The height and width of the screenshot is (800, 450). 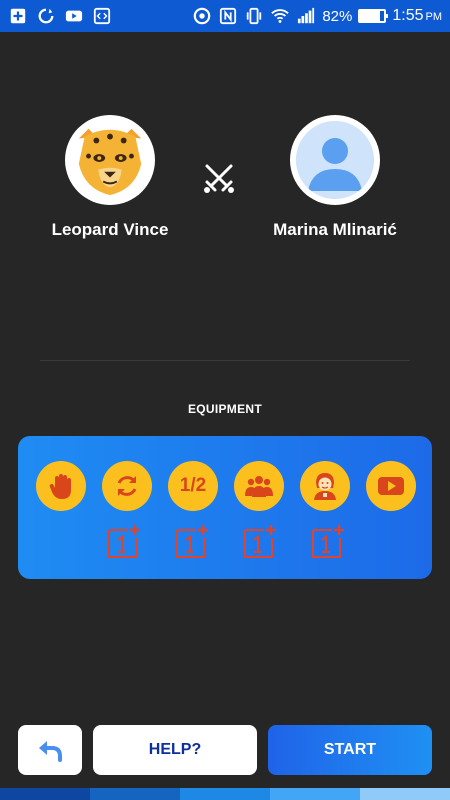 I want to click on player-left-name: Leopard Vince, so click(x=110, y=229).